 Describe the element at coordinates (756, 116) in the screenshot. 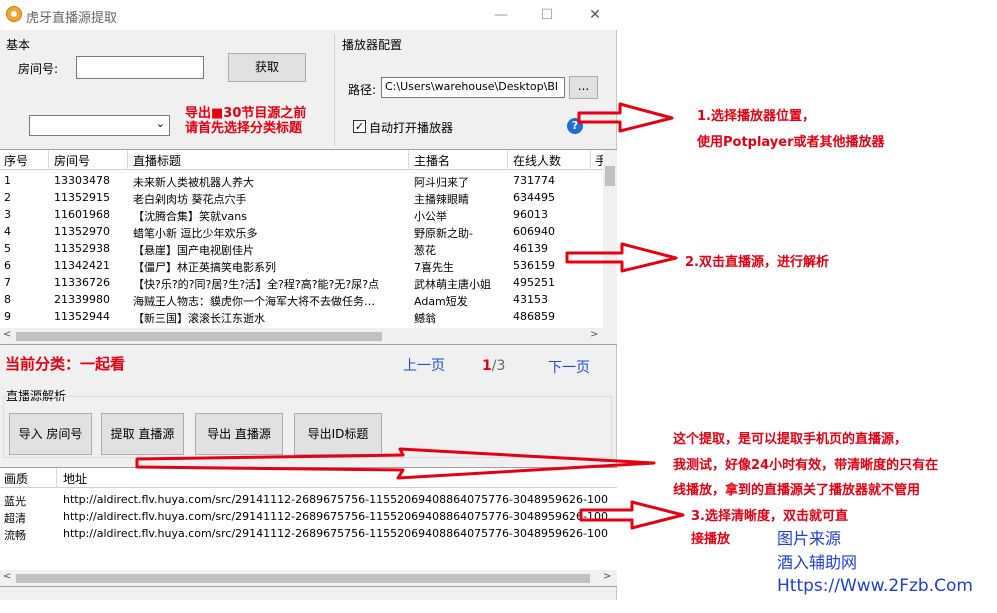

I see `annotation-1-line1: 1.选择播放器位置，` at that location.